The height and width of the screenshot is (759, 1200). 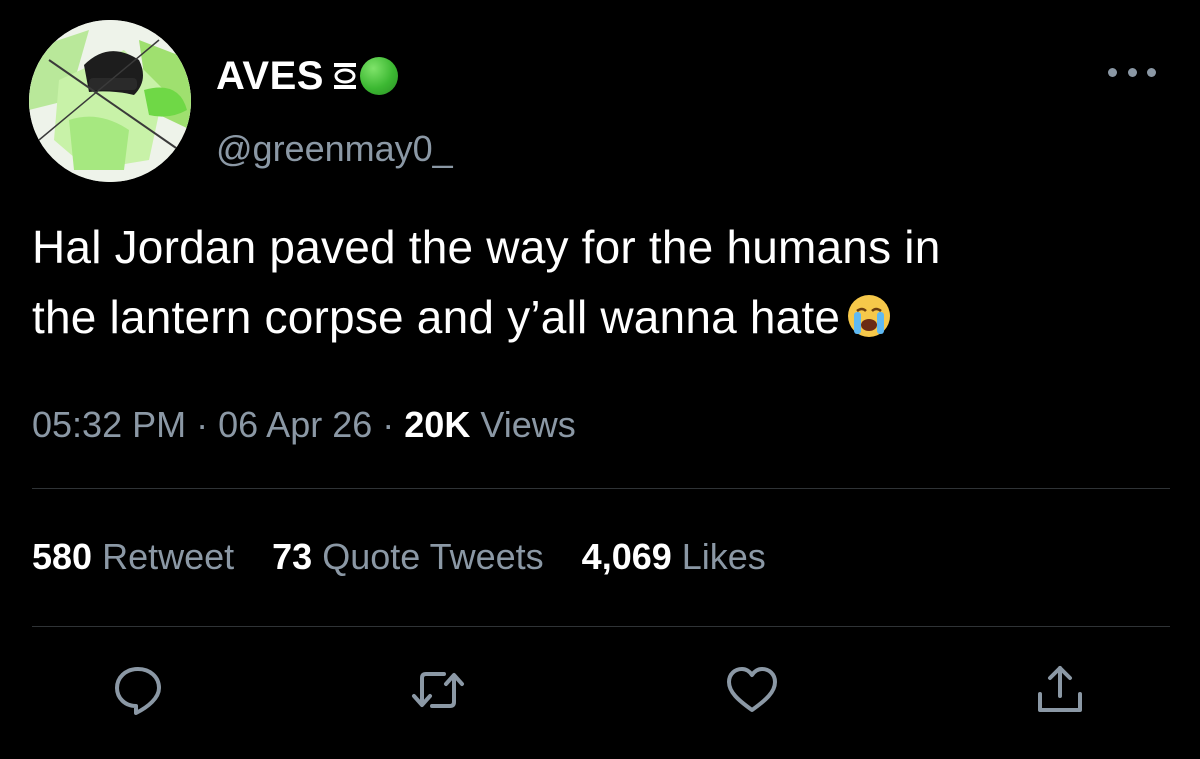 I want to click on tweet-date: 06 Apr 26, so click(x=295, y=424).